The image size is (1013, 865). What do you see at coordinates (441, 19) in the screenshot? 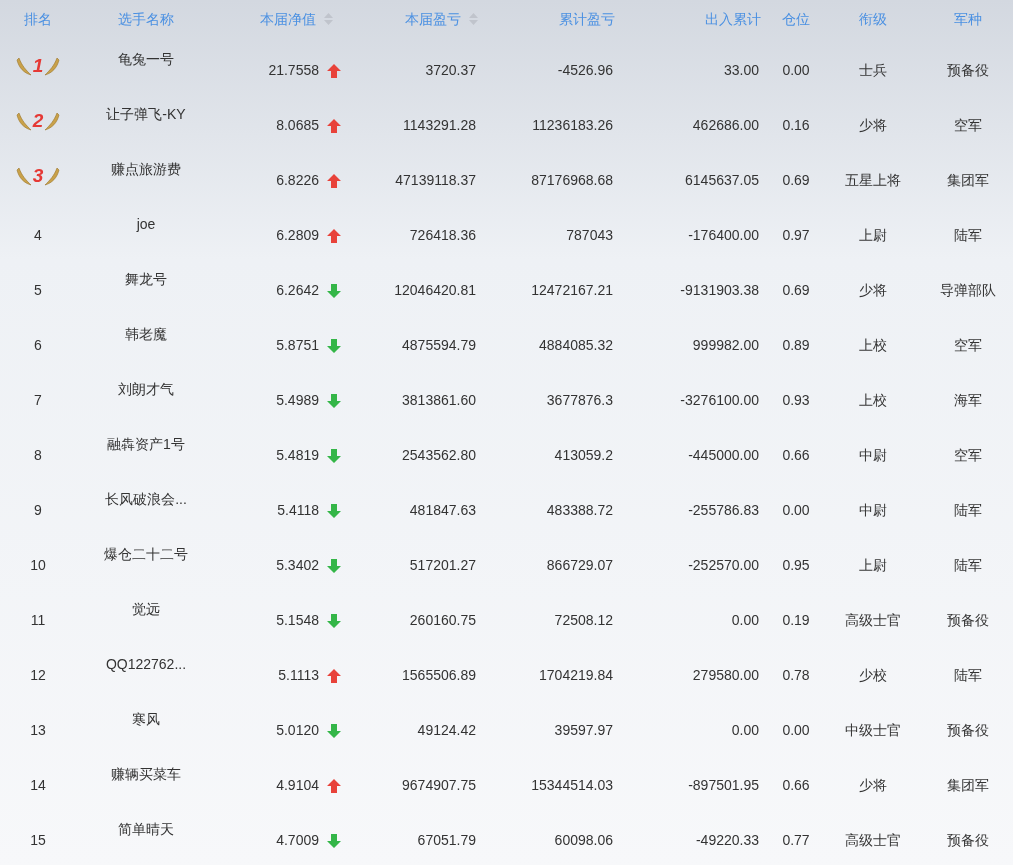
I see `column-header: 本届盈亏` at bounding box center [441, 19].